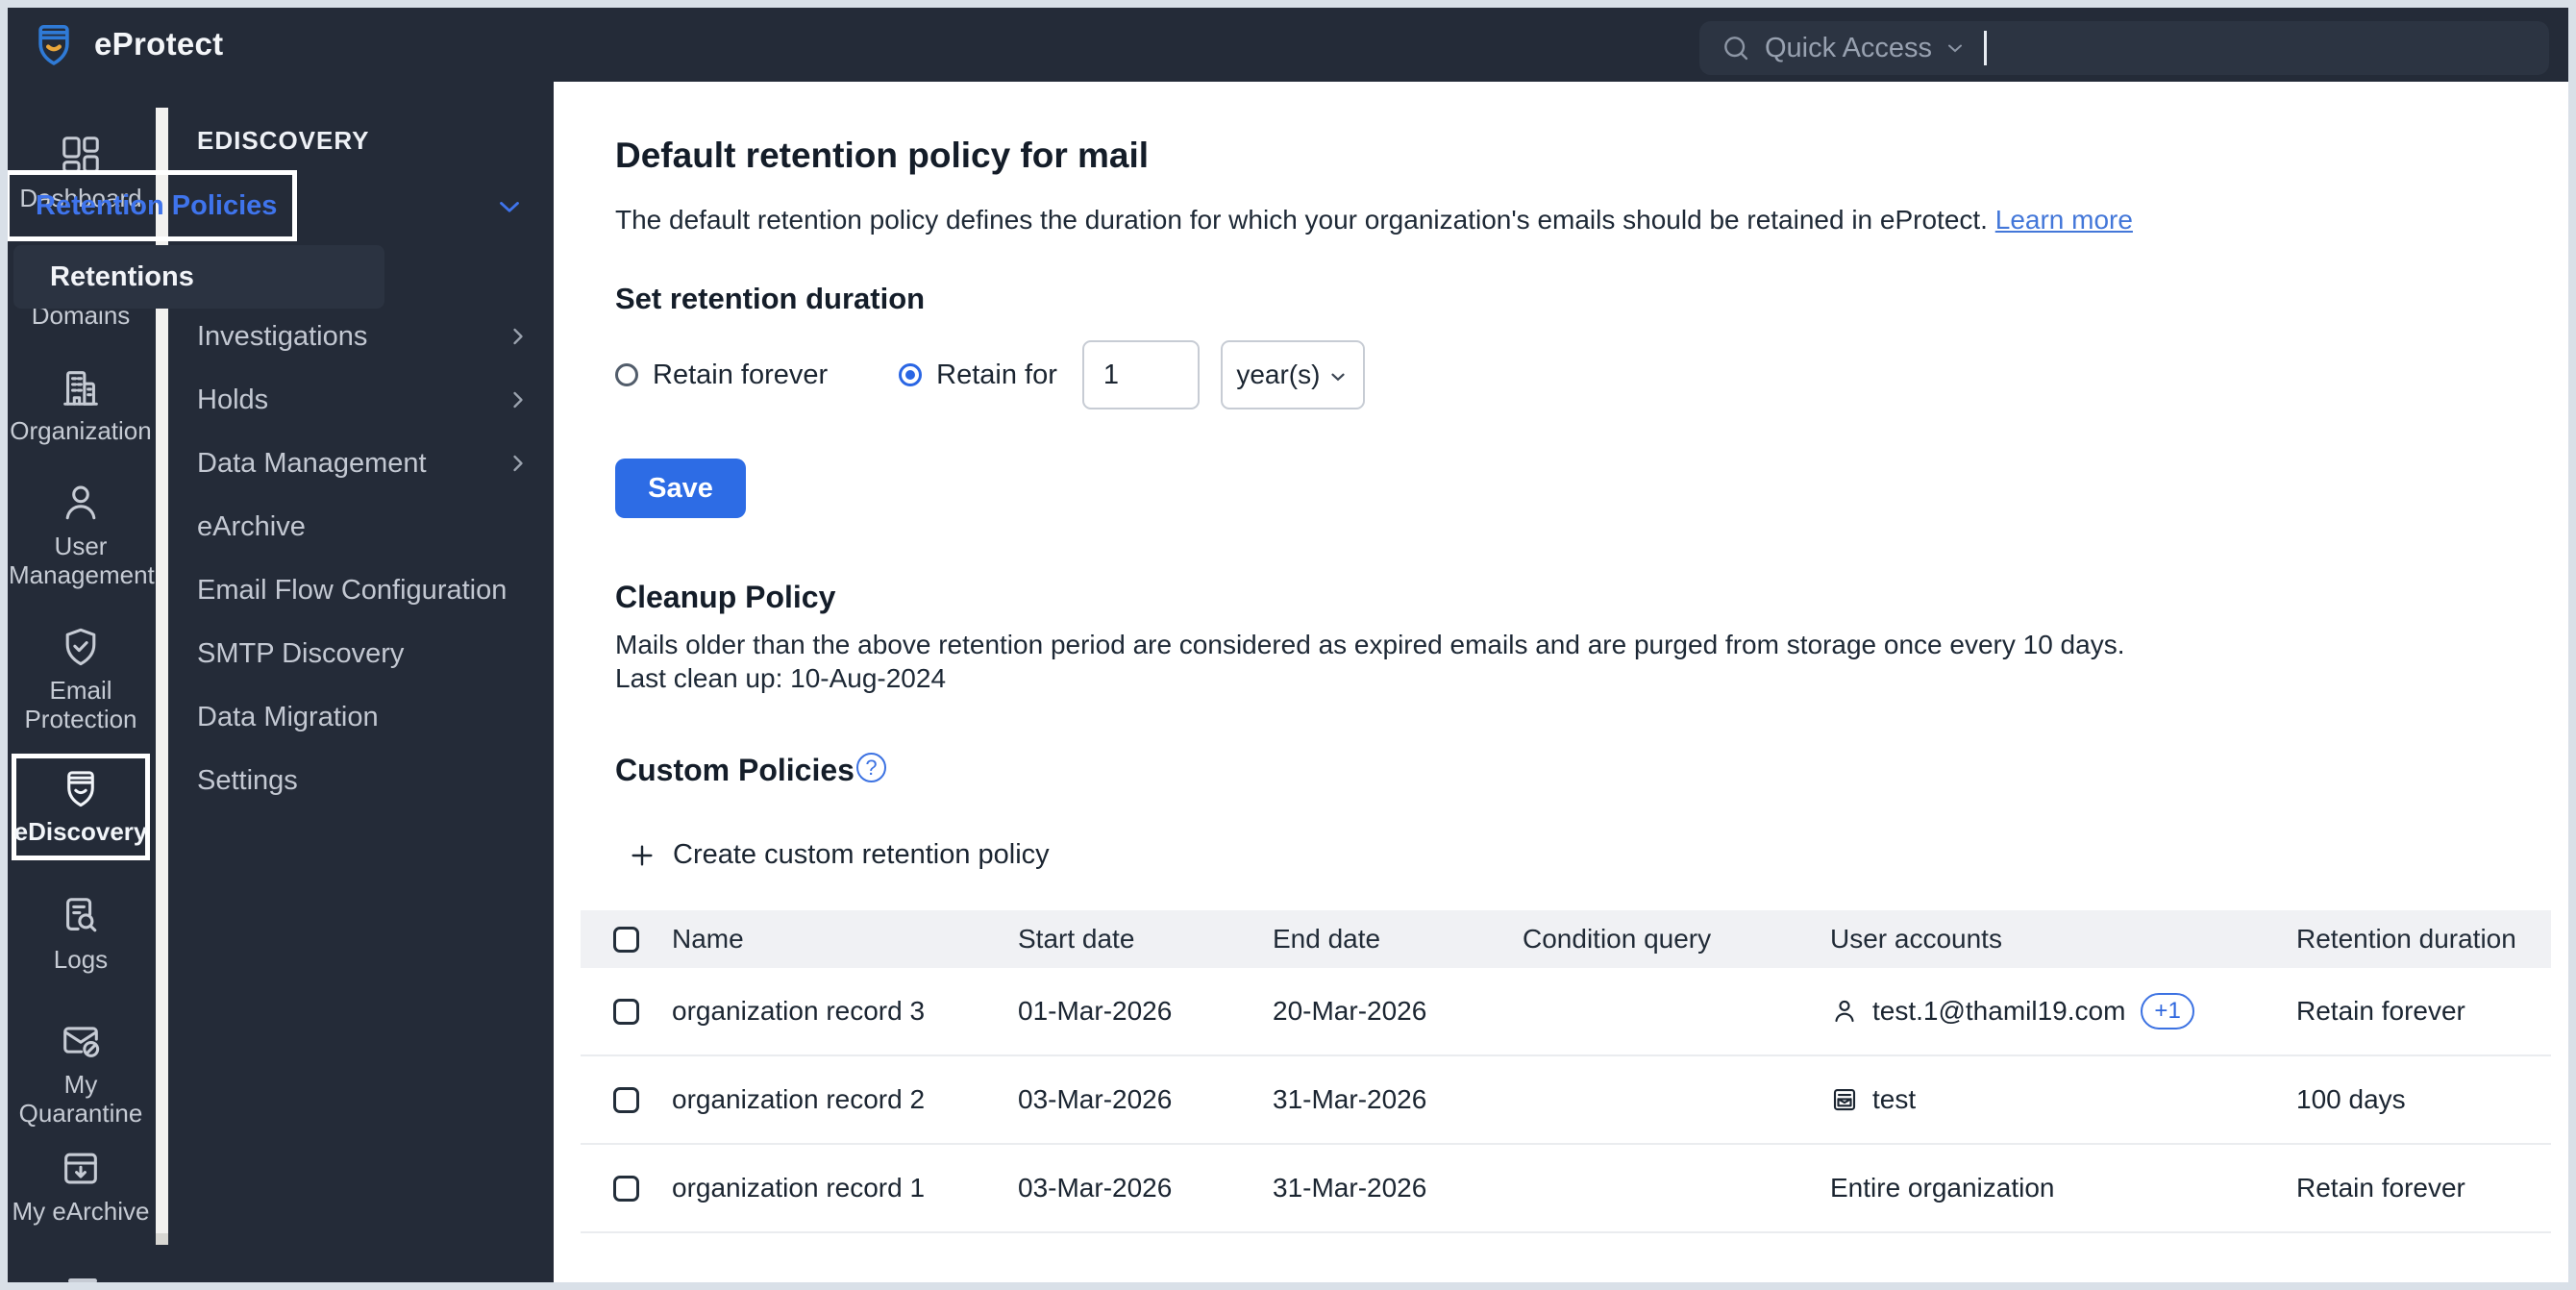  I want to click on duration-unit-select: year(s), so click(1292, 374).